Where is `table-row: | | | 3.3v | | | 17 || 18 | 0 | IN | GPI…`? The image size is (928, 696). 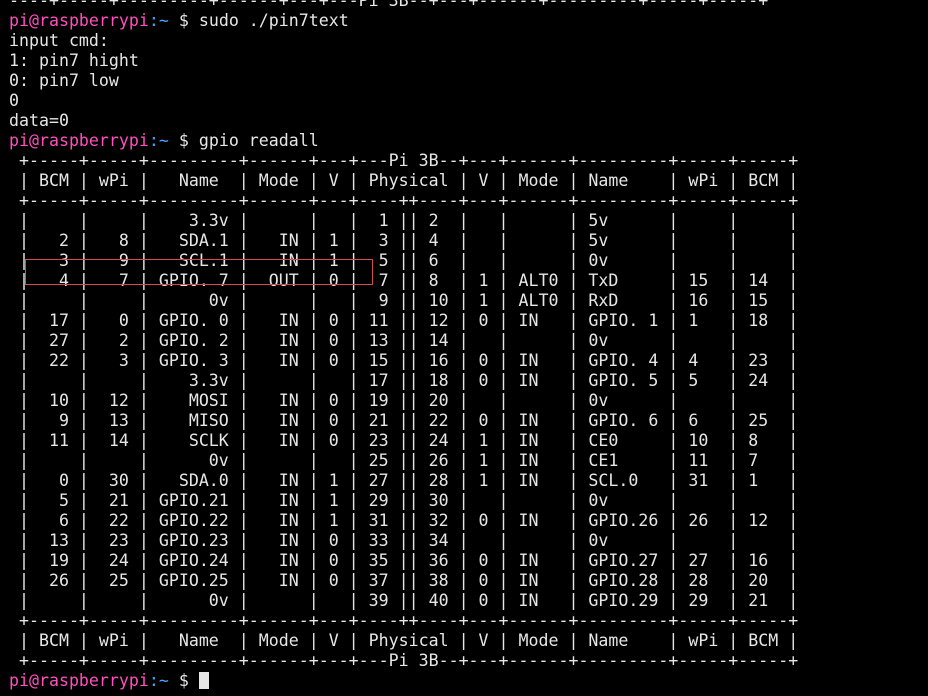
table-row: | | | 3.3v | | | 17 || 18 | 0 | IN | GPI… is located at coordinates (404, 380).